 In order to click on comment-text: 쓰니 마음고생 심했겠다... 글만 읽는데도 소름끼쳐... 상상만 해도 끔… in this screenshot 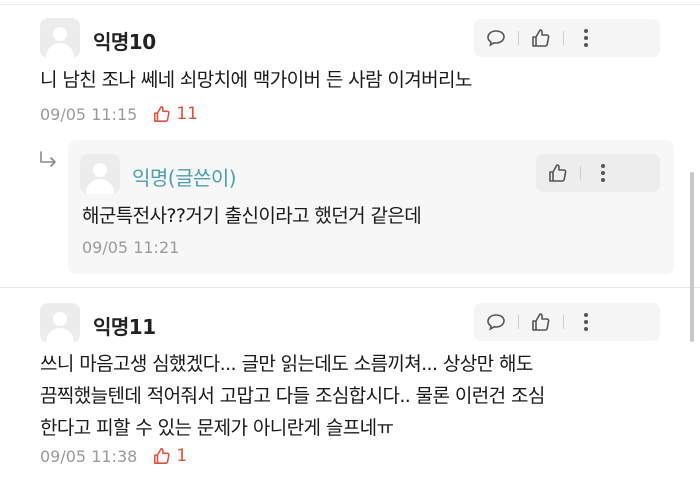, I will do `click(292, 396)`.